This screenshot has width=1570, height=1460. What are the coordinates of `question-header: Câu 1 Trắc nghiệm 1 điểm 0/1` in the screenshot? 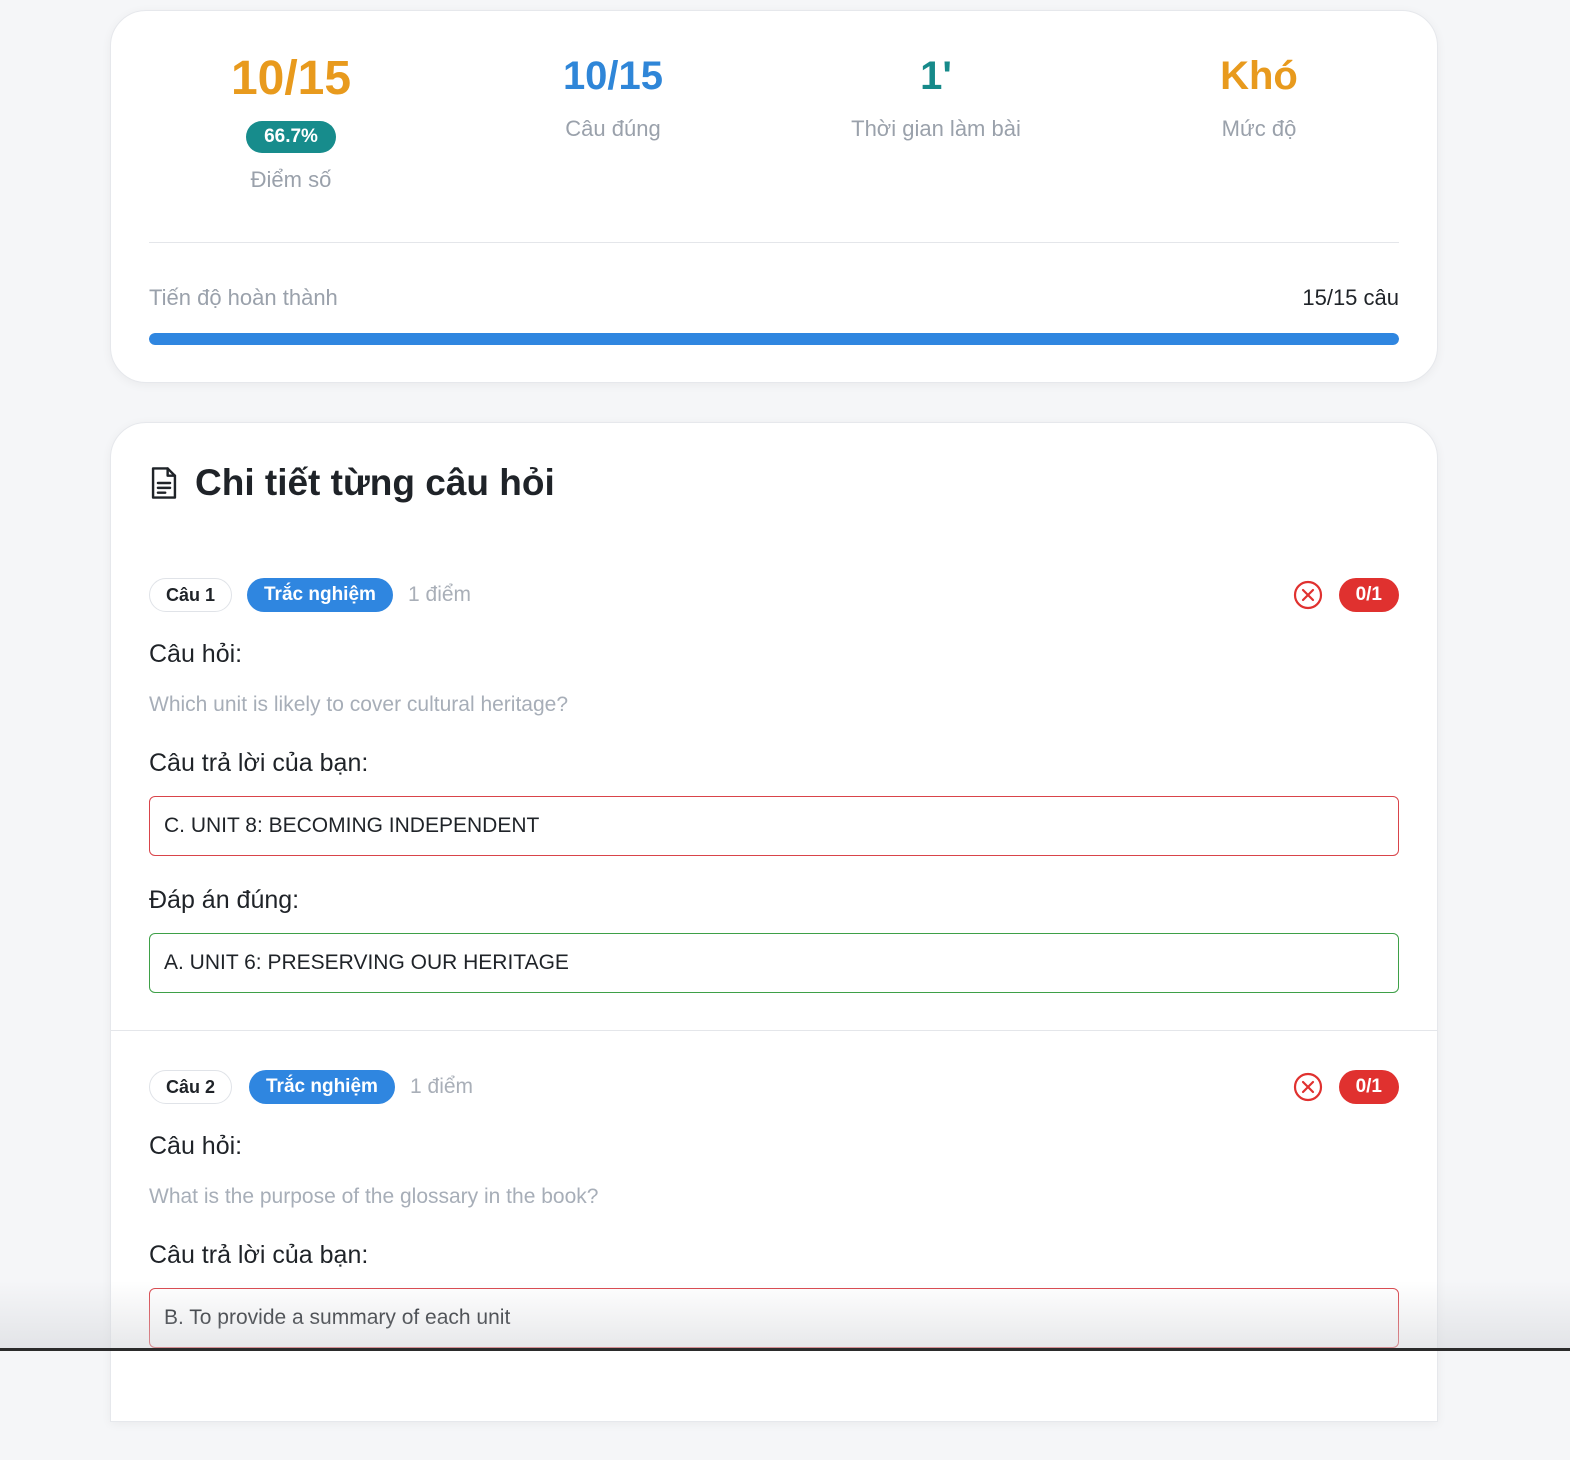 It's located at (774, 595).